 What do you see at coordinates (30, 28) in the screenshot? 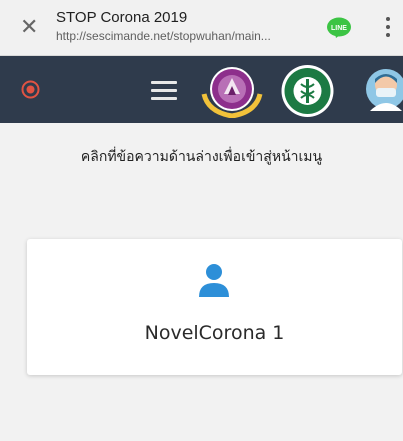
I see `close-icon: ✕` at bounding box center [30, 28].